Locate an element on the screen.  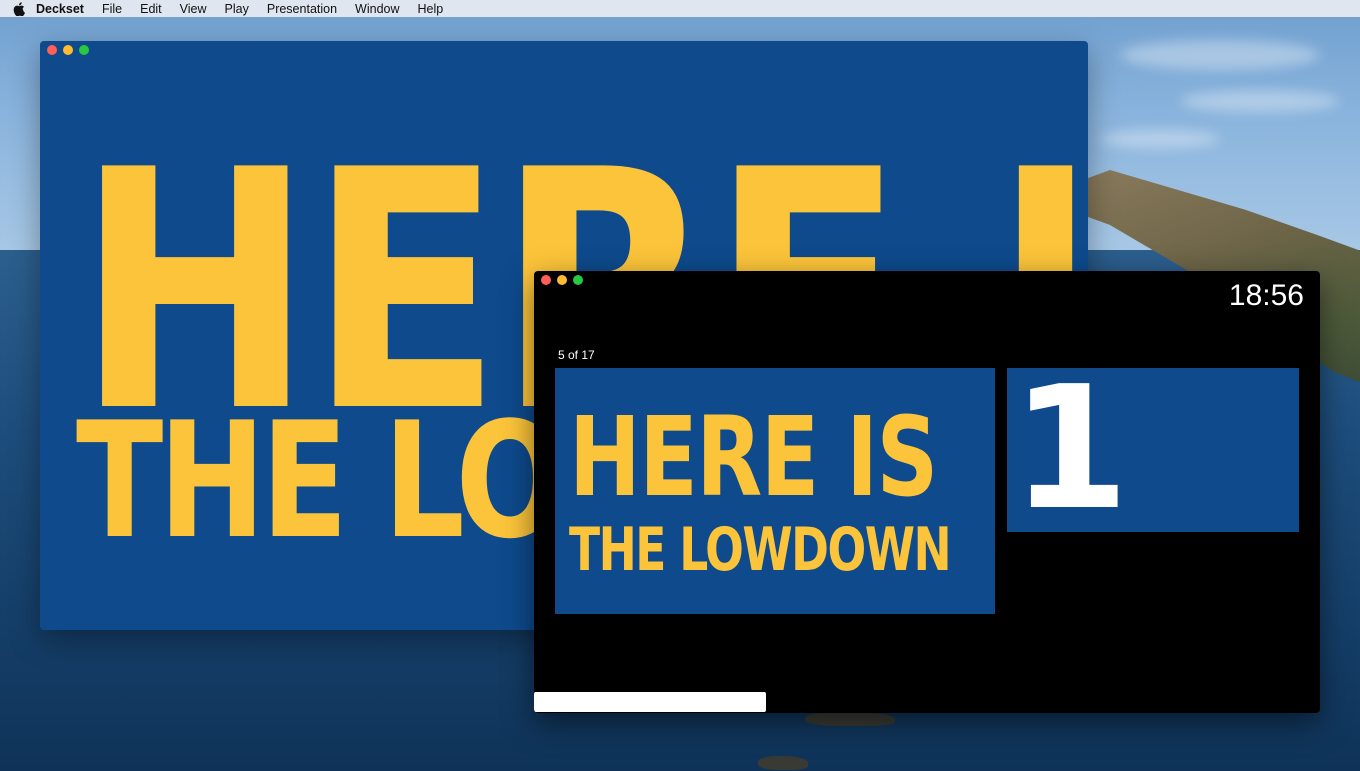
current-slide-preview: HERE IS THE LOWDOWN is located at coordinates (775, 491).